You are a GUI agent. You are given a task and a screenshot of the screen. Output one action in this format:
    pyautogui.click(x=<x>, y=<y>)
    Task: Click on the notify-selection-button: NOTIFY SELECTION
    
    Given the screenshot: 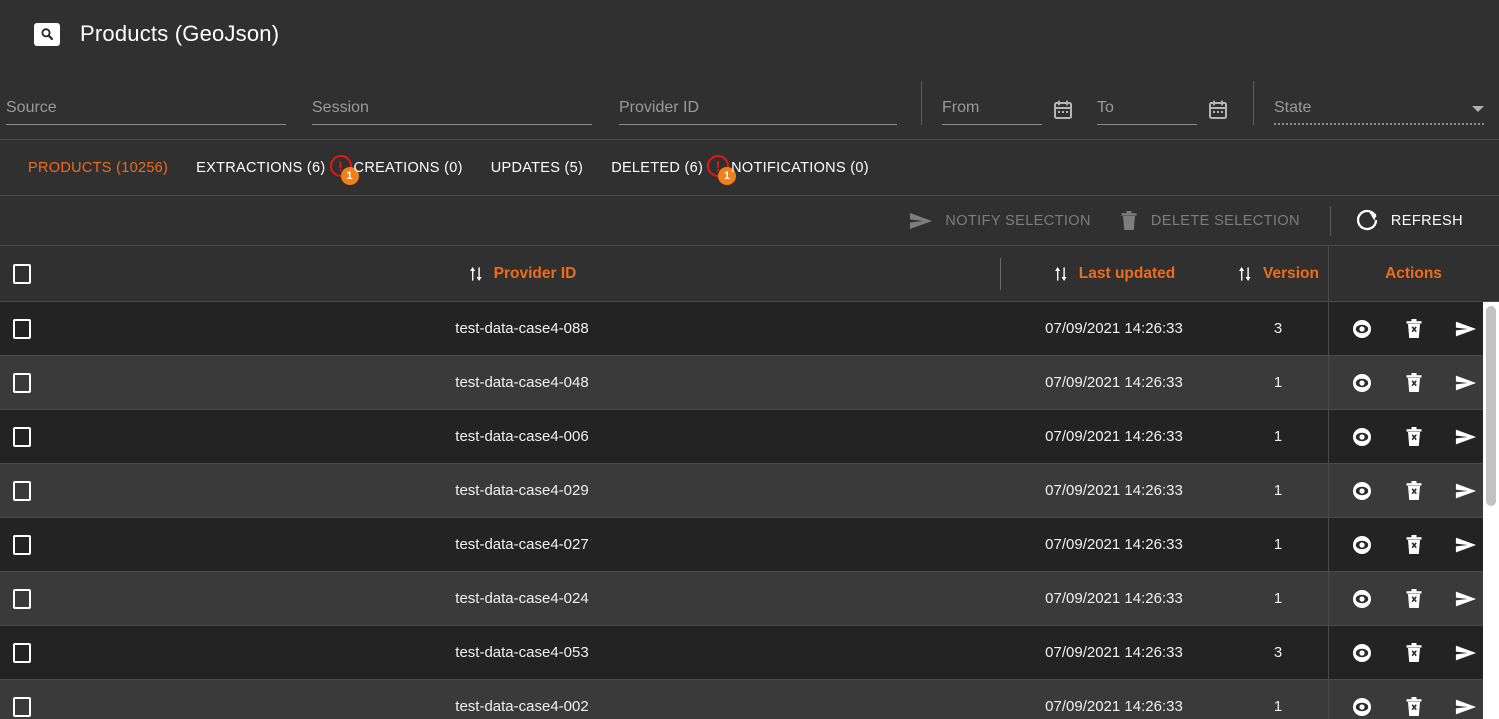 What is the action you would take?
    pyautogui.click(x=1000, y=221)
    